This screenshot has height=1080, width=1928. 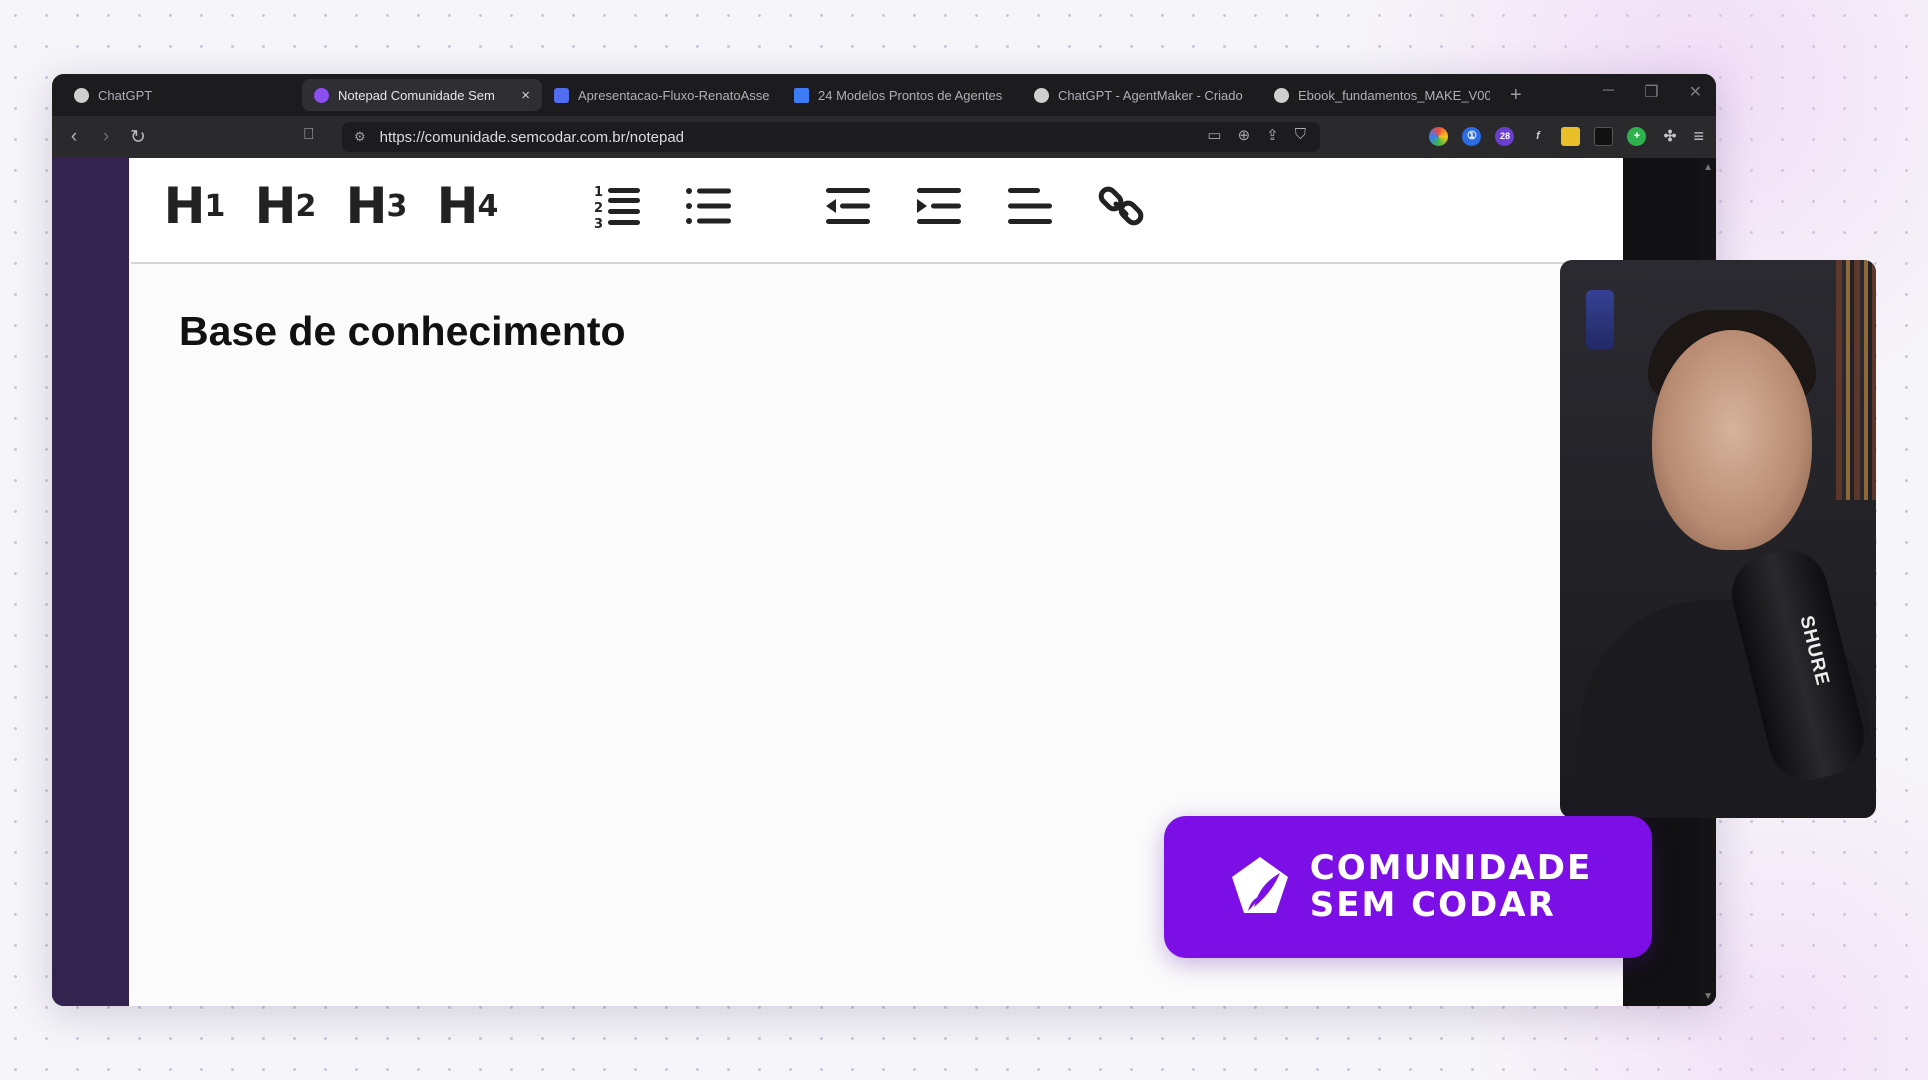 What do you see at coordinates (138, 137) in the screenshot?
I see `reload-icon: ↻` at bounding box center [138, 137].